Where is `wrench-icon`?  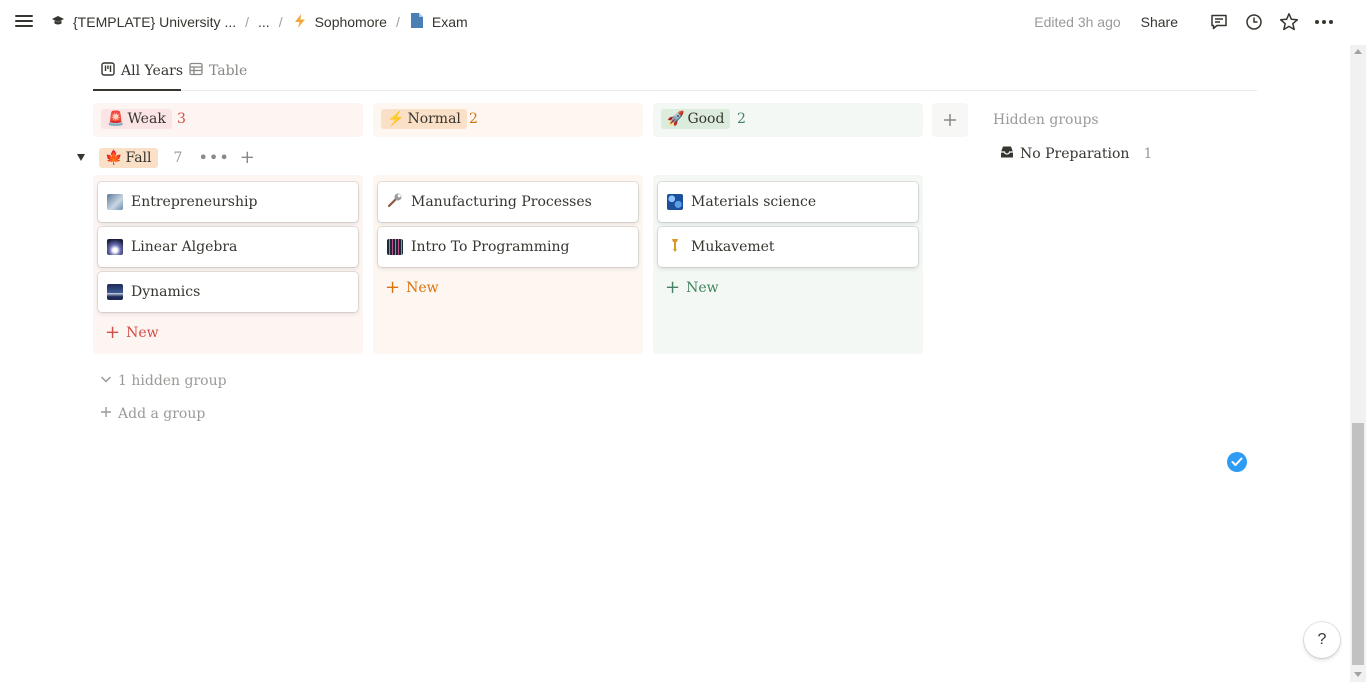
wrench-icon is located at coordinates (395, 202).